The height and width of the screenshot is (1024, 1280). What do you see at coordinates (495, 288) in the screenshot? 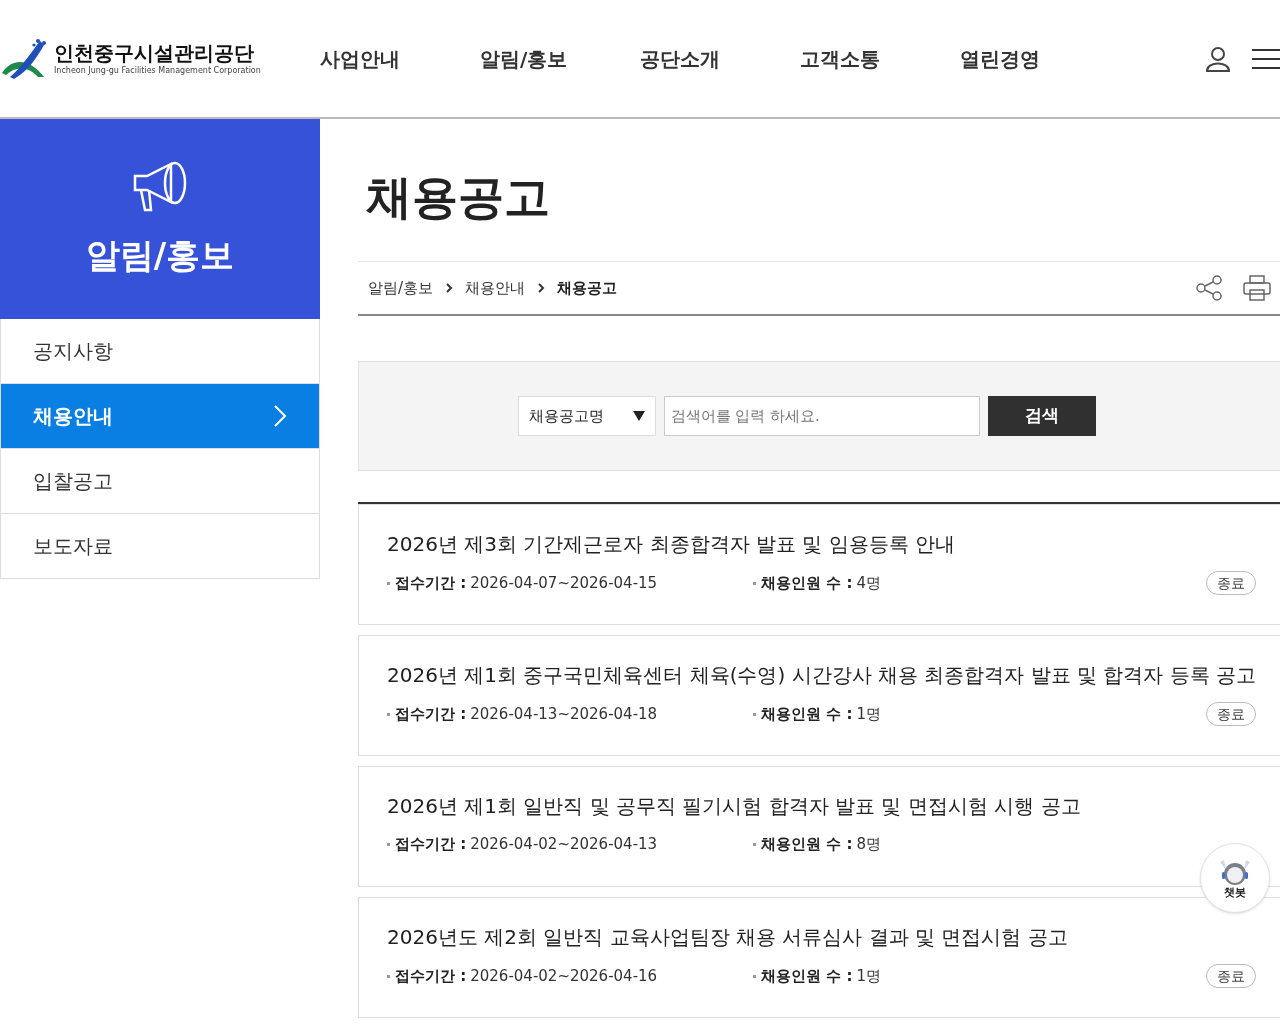
I see `breadcrumb-link: 채용안내` at bounding box center [495, 288].